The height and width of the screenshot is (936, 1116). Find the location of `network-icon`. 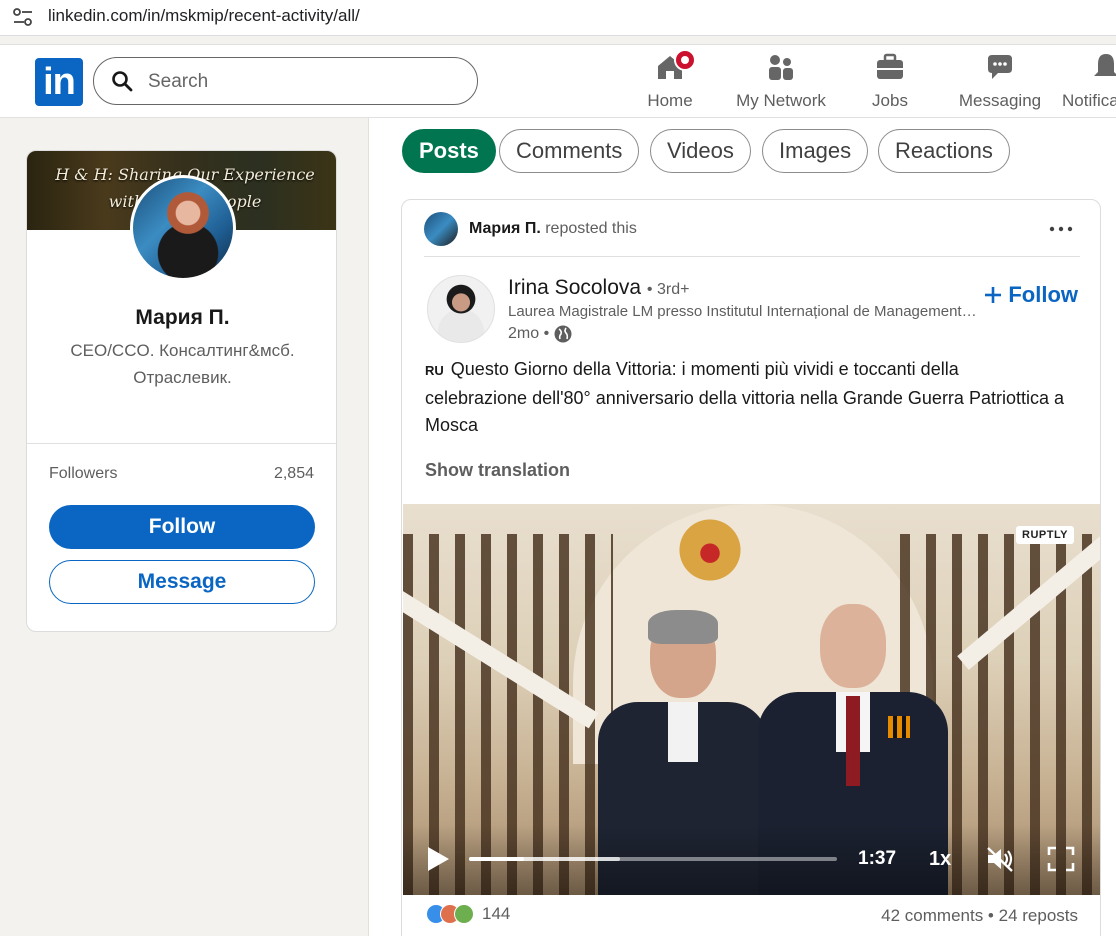

network-icon is located at coordinates (781, 67).